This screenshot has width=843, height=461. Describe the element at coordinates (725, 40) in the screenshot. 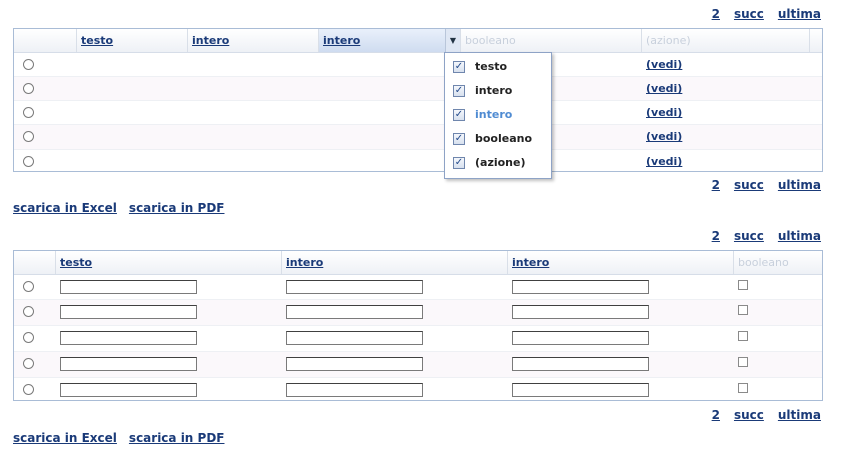

I see `header-col-azione: (azione)` at that location.